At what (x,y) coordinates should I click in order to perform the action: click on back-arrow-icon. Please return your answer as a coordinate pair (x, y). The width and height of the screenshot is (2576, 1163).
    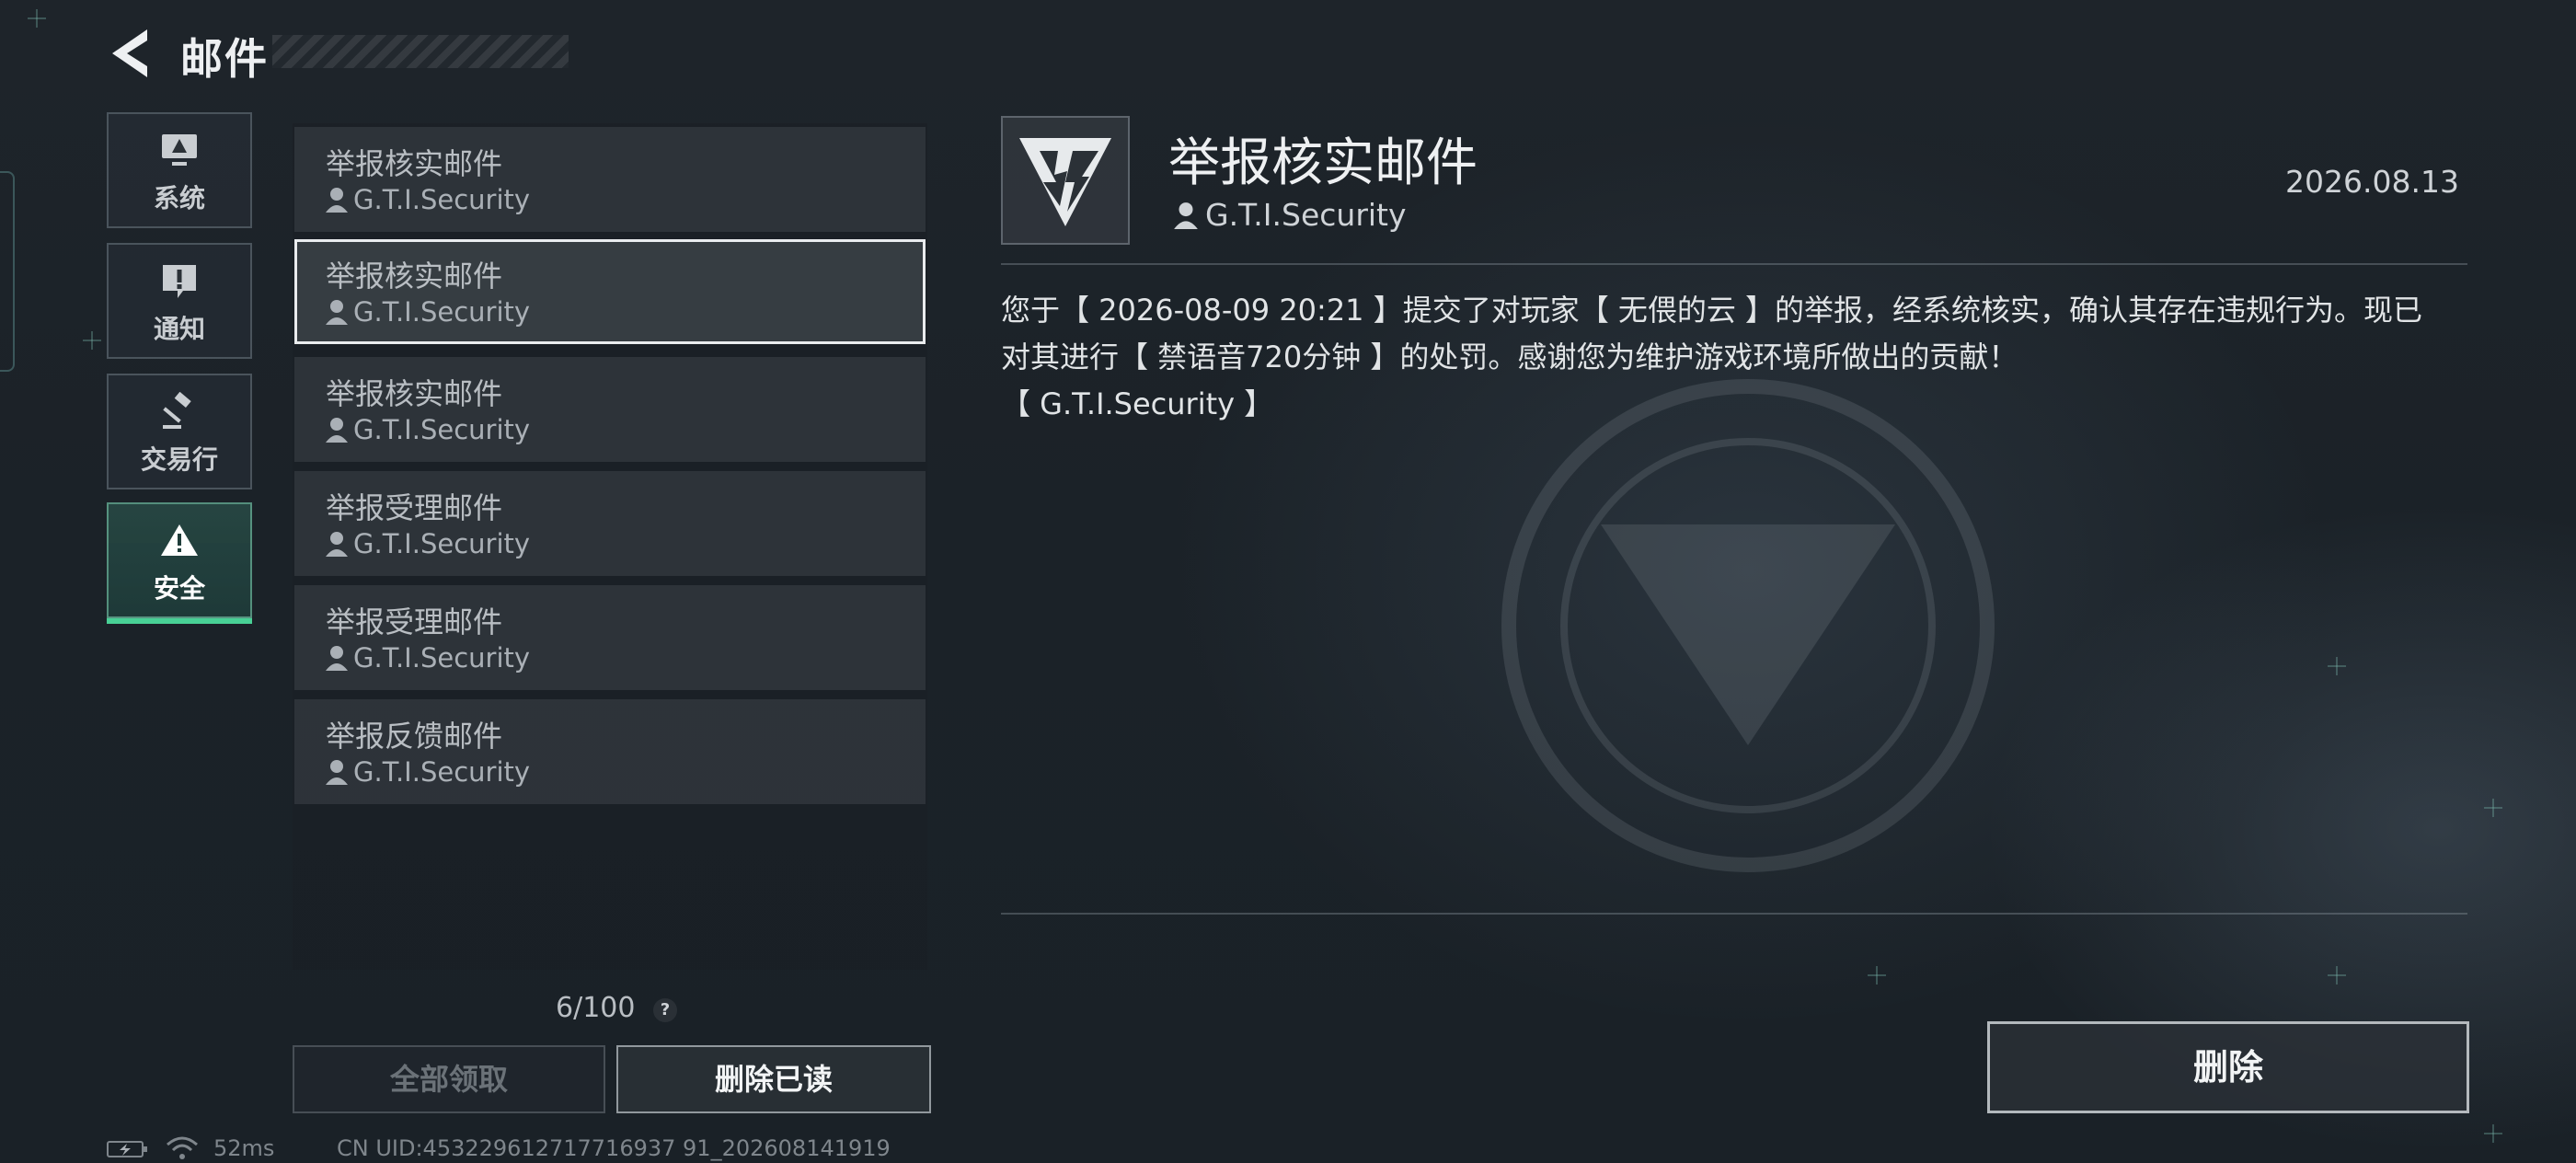
    Looking at the image, I should click on (130, 54).